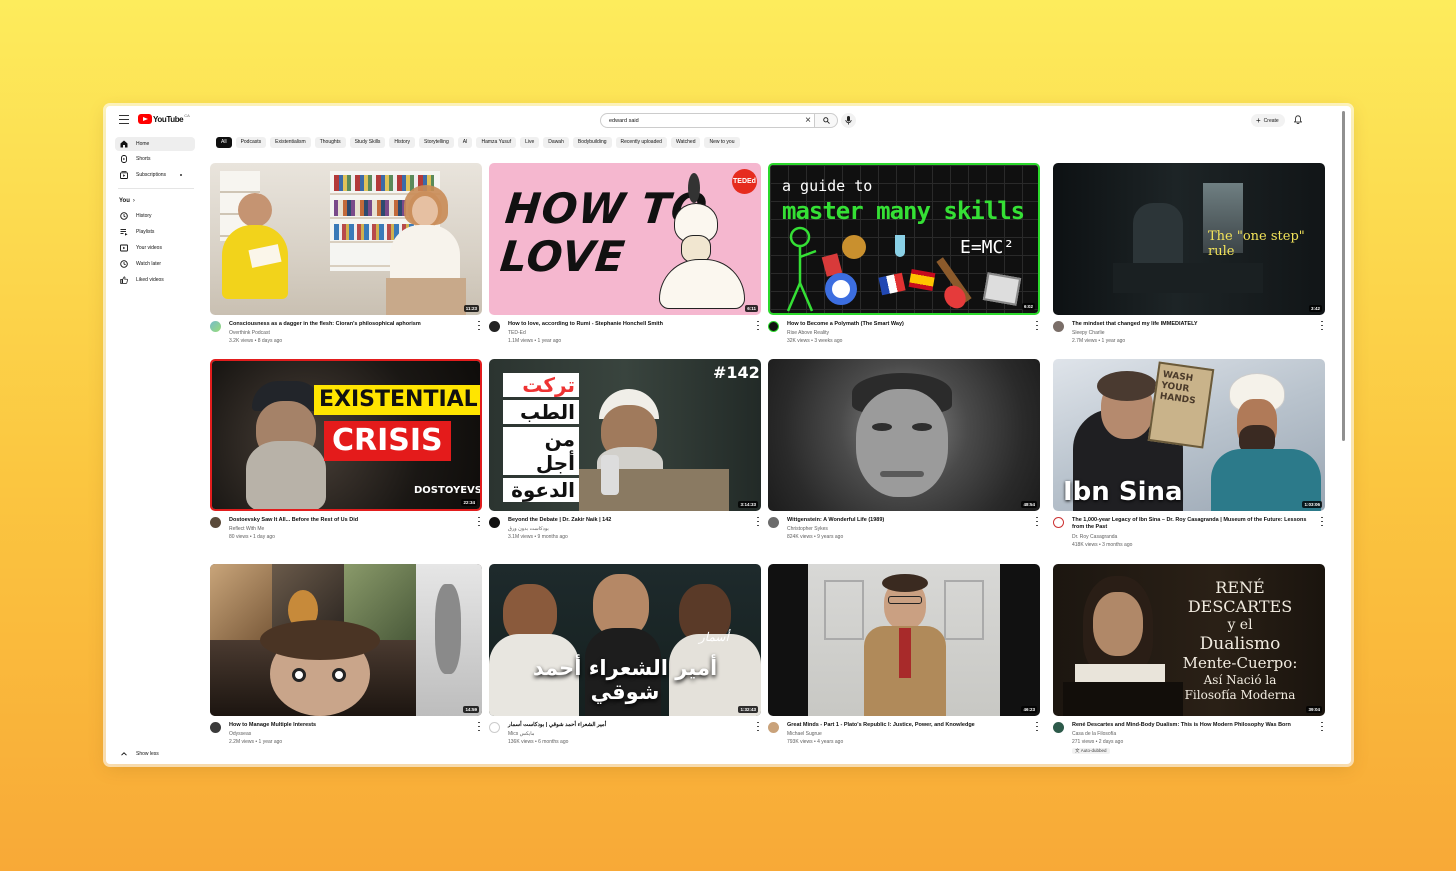 Image resolution: width=1456 pixels, height=871 pixels. What do you see at coordinates (1268, 120) in the screenshot?
I see `create-button: + Create` at bounding box center [1268, 120].